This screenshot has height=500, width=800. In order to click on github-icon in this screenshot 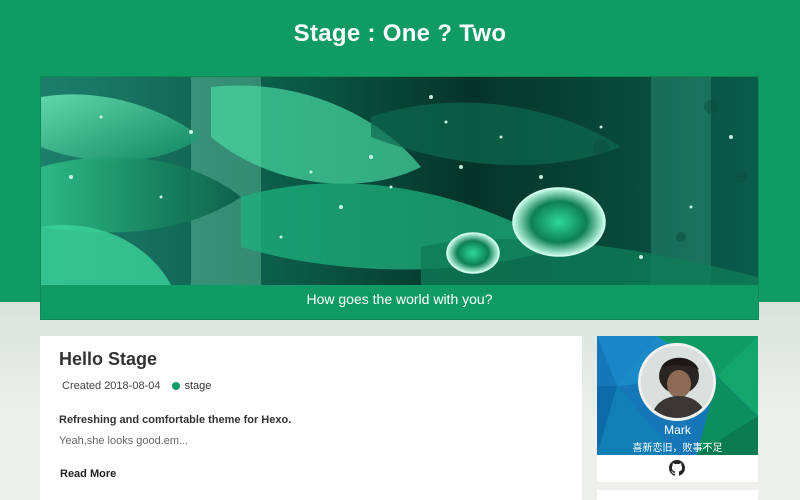, I will do `click(677, 468)`.